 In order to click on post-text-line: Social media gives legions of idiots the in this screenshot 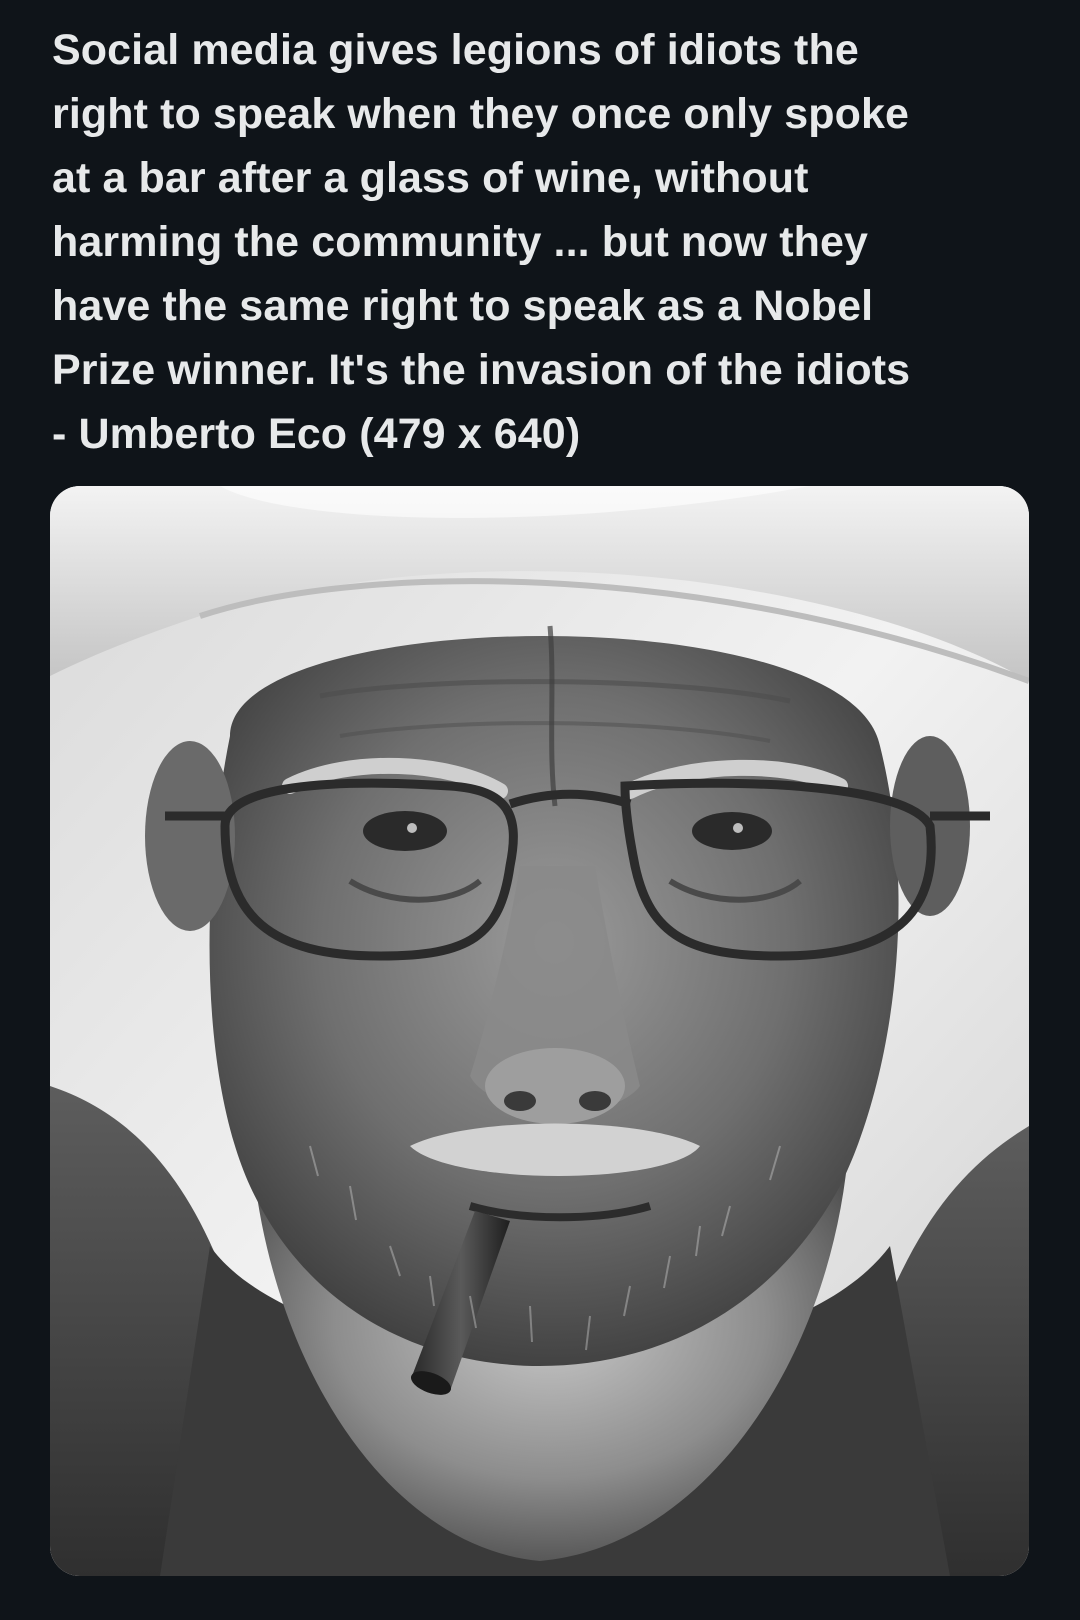, I will do `click(455, 50)`.